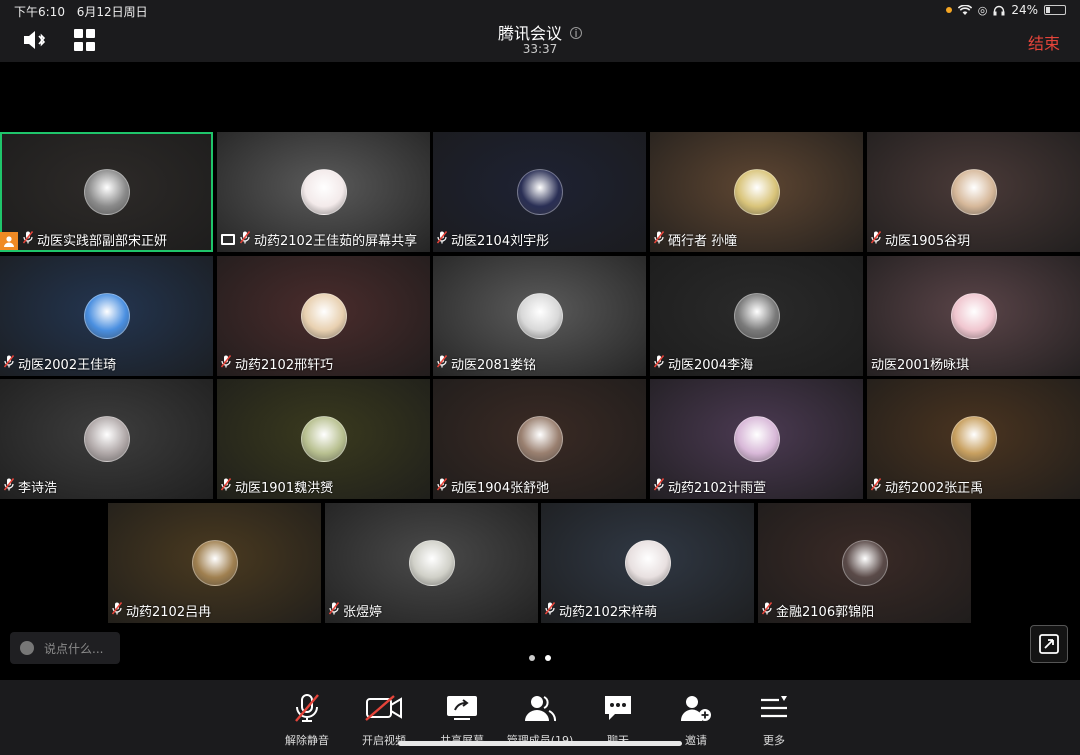  I want to click on participant-tile: 张煜婷, so click(431, 563).